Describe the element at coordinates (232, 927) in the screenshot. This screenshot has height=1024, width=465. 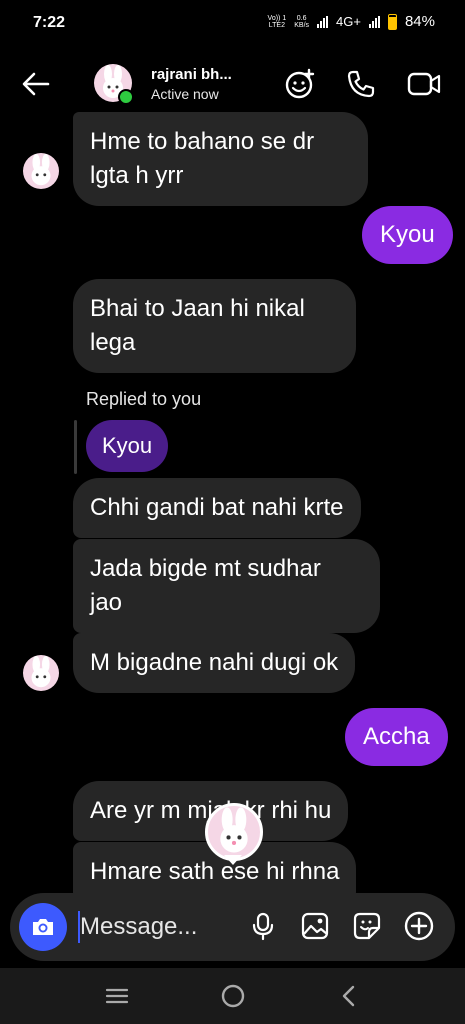
I see `message-composer` at that location.